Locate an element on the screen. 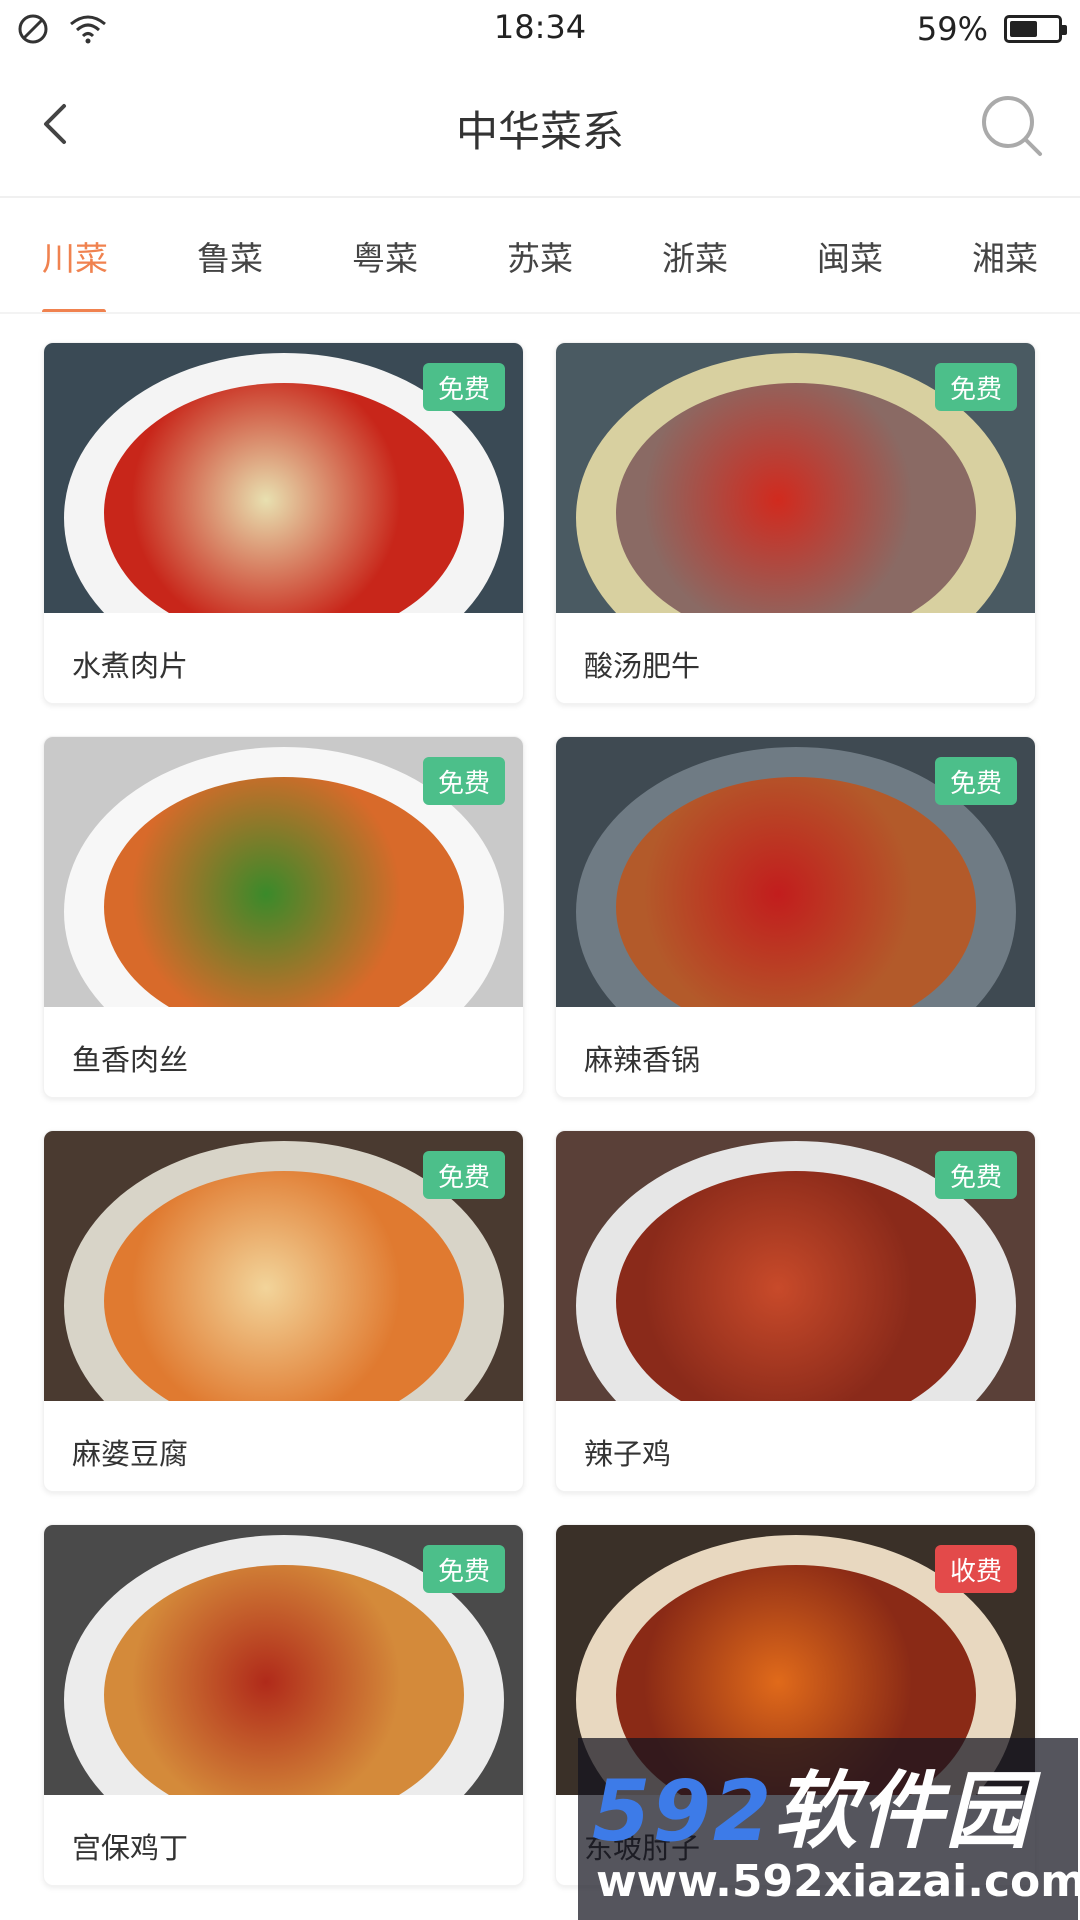 This screenshot has height=1920, width=1080. battery-level is located at coordinates (1024, 29).